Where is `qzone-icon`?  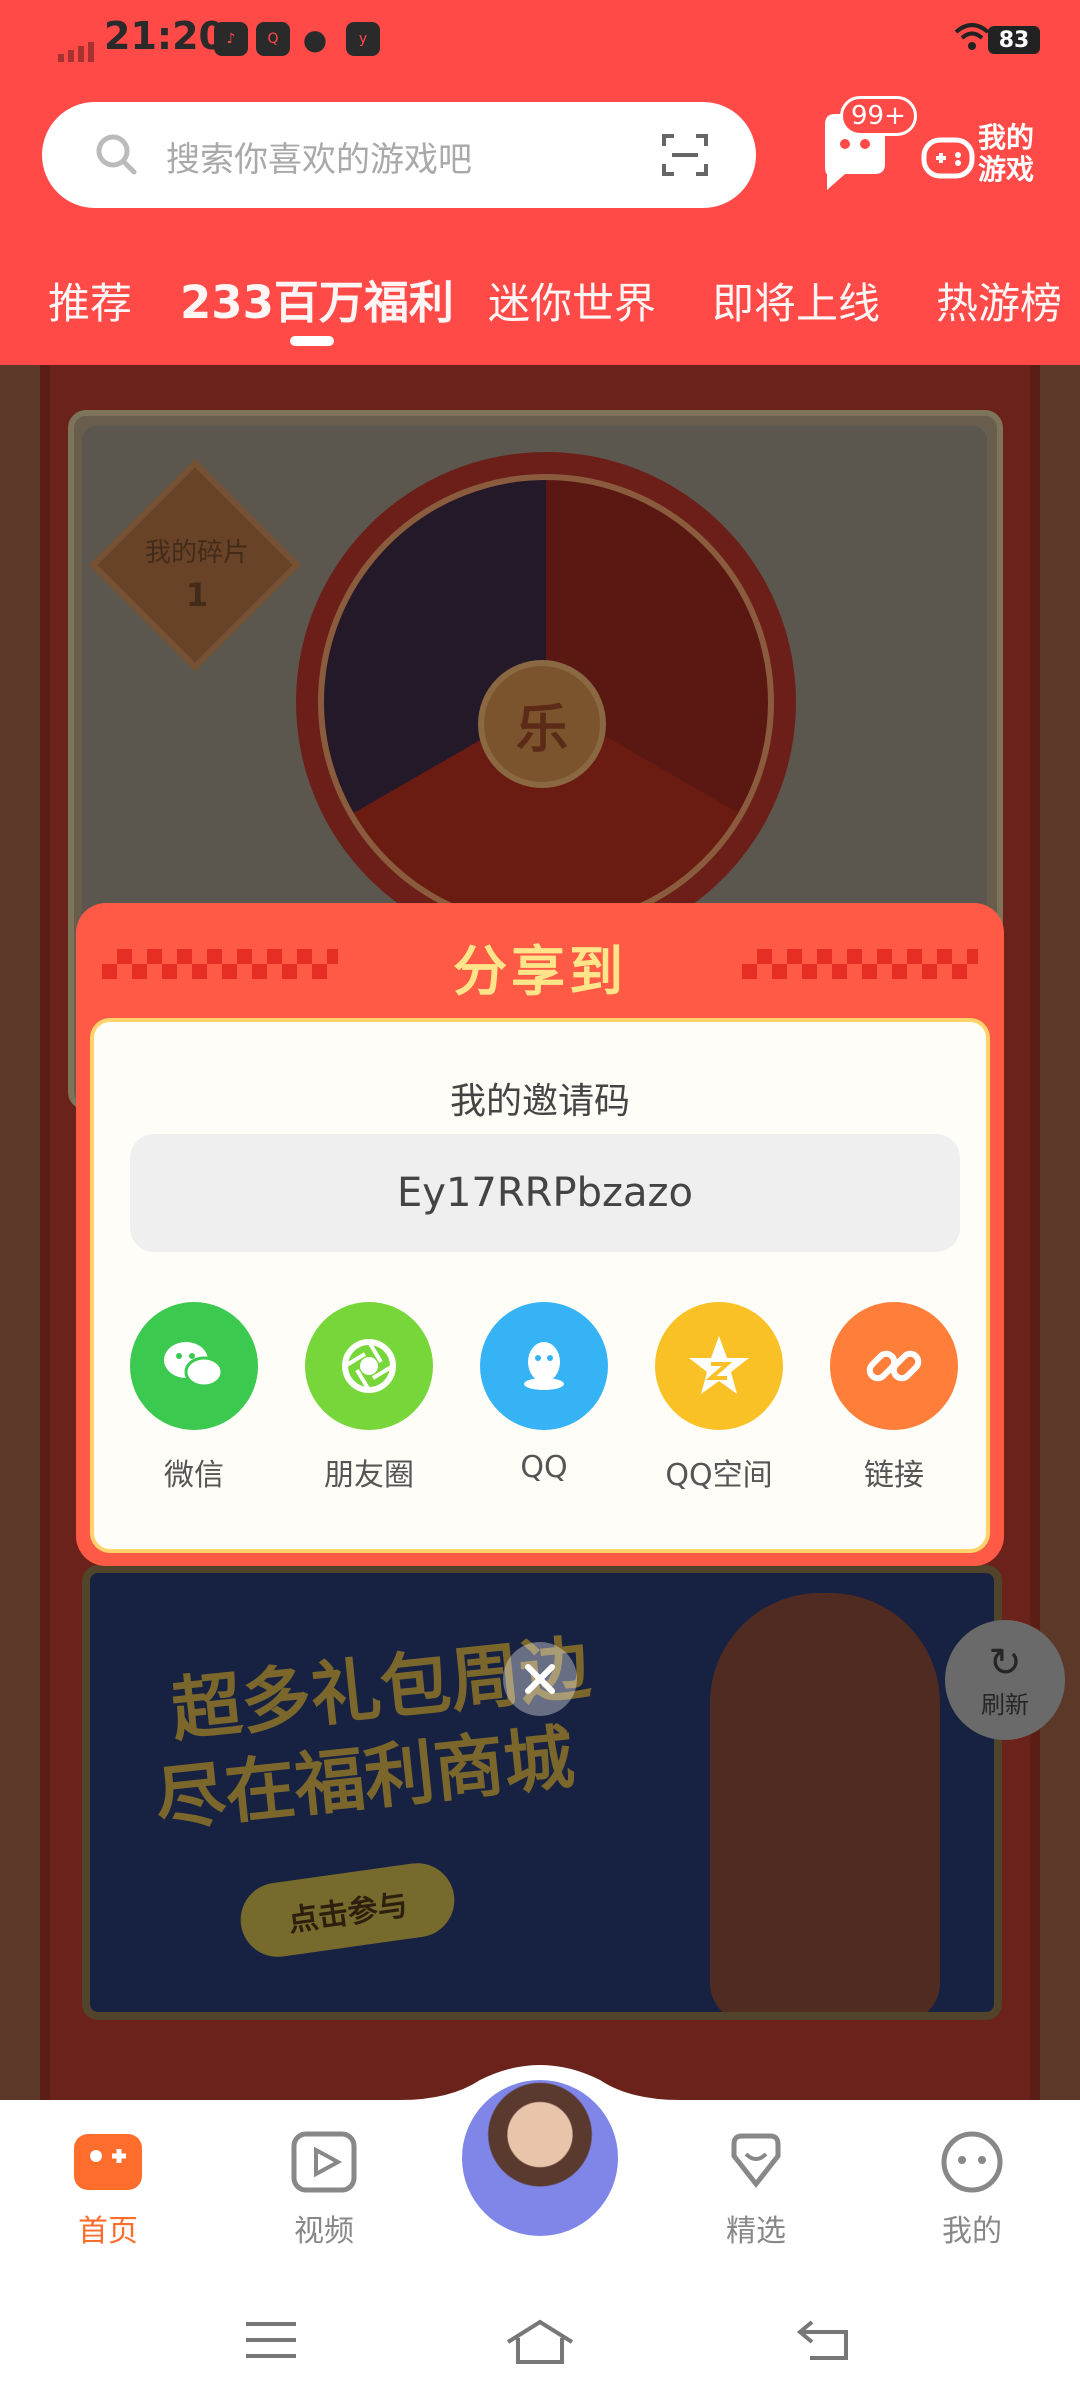
qzone-icon is located at coordinates (719, 1366).